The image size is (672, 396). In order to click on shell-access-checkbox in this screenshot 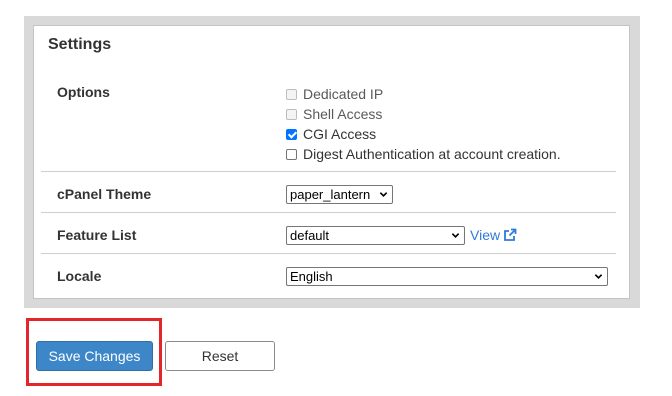, I will do `click(291, 114)`.